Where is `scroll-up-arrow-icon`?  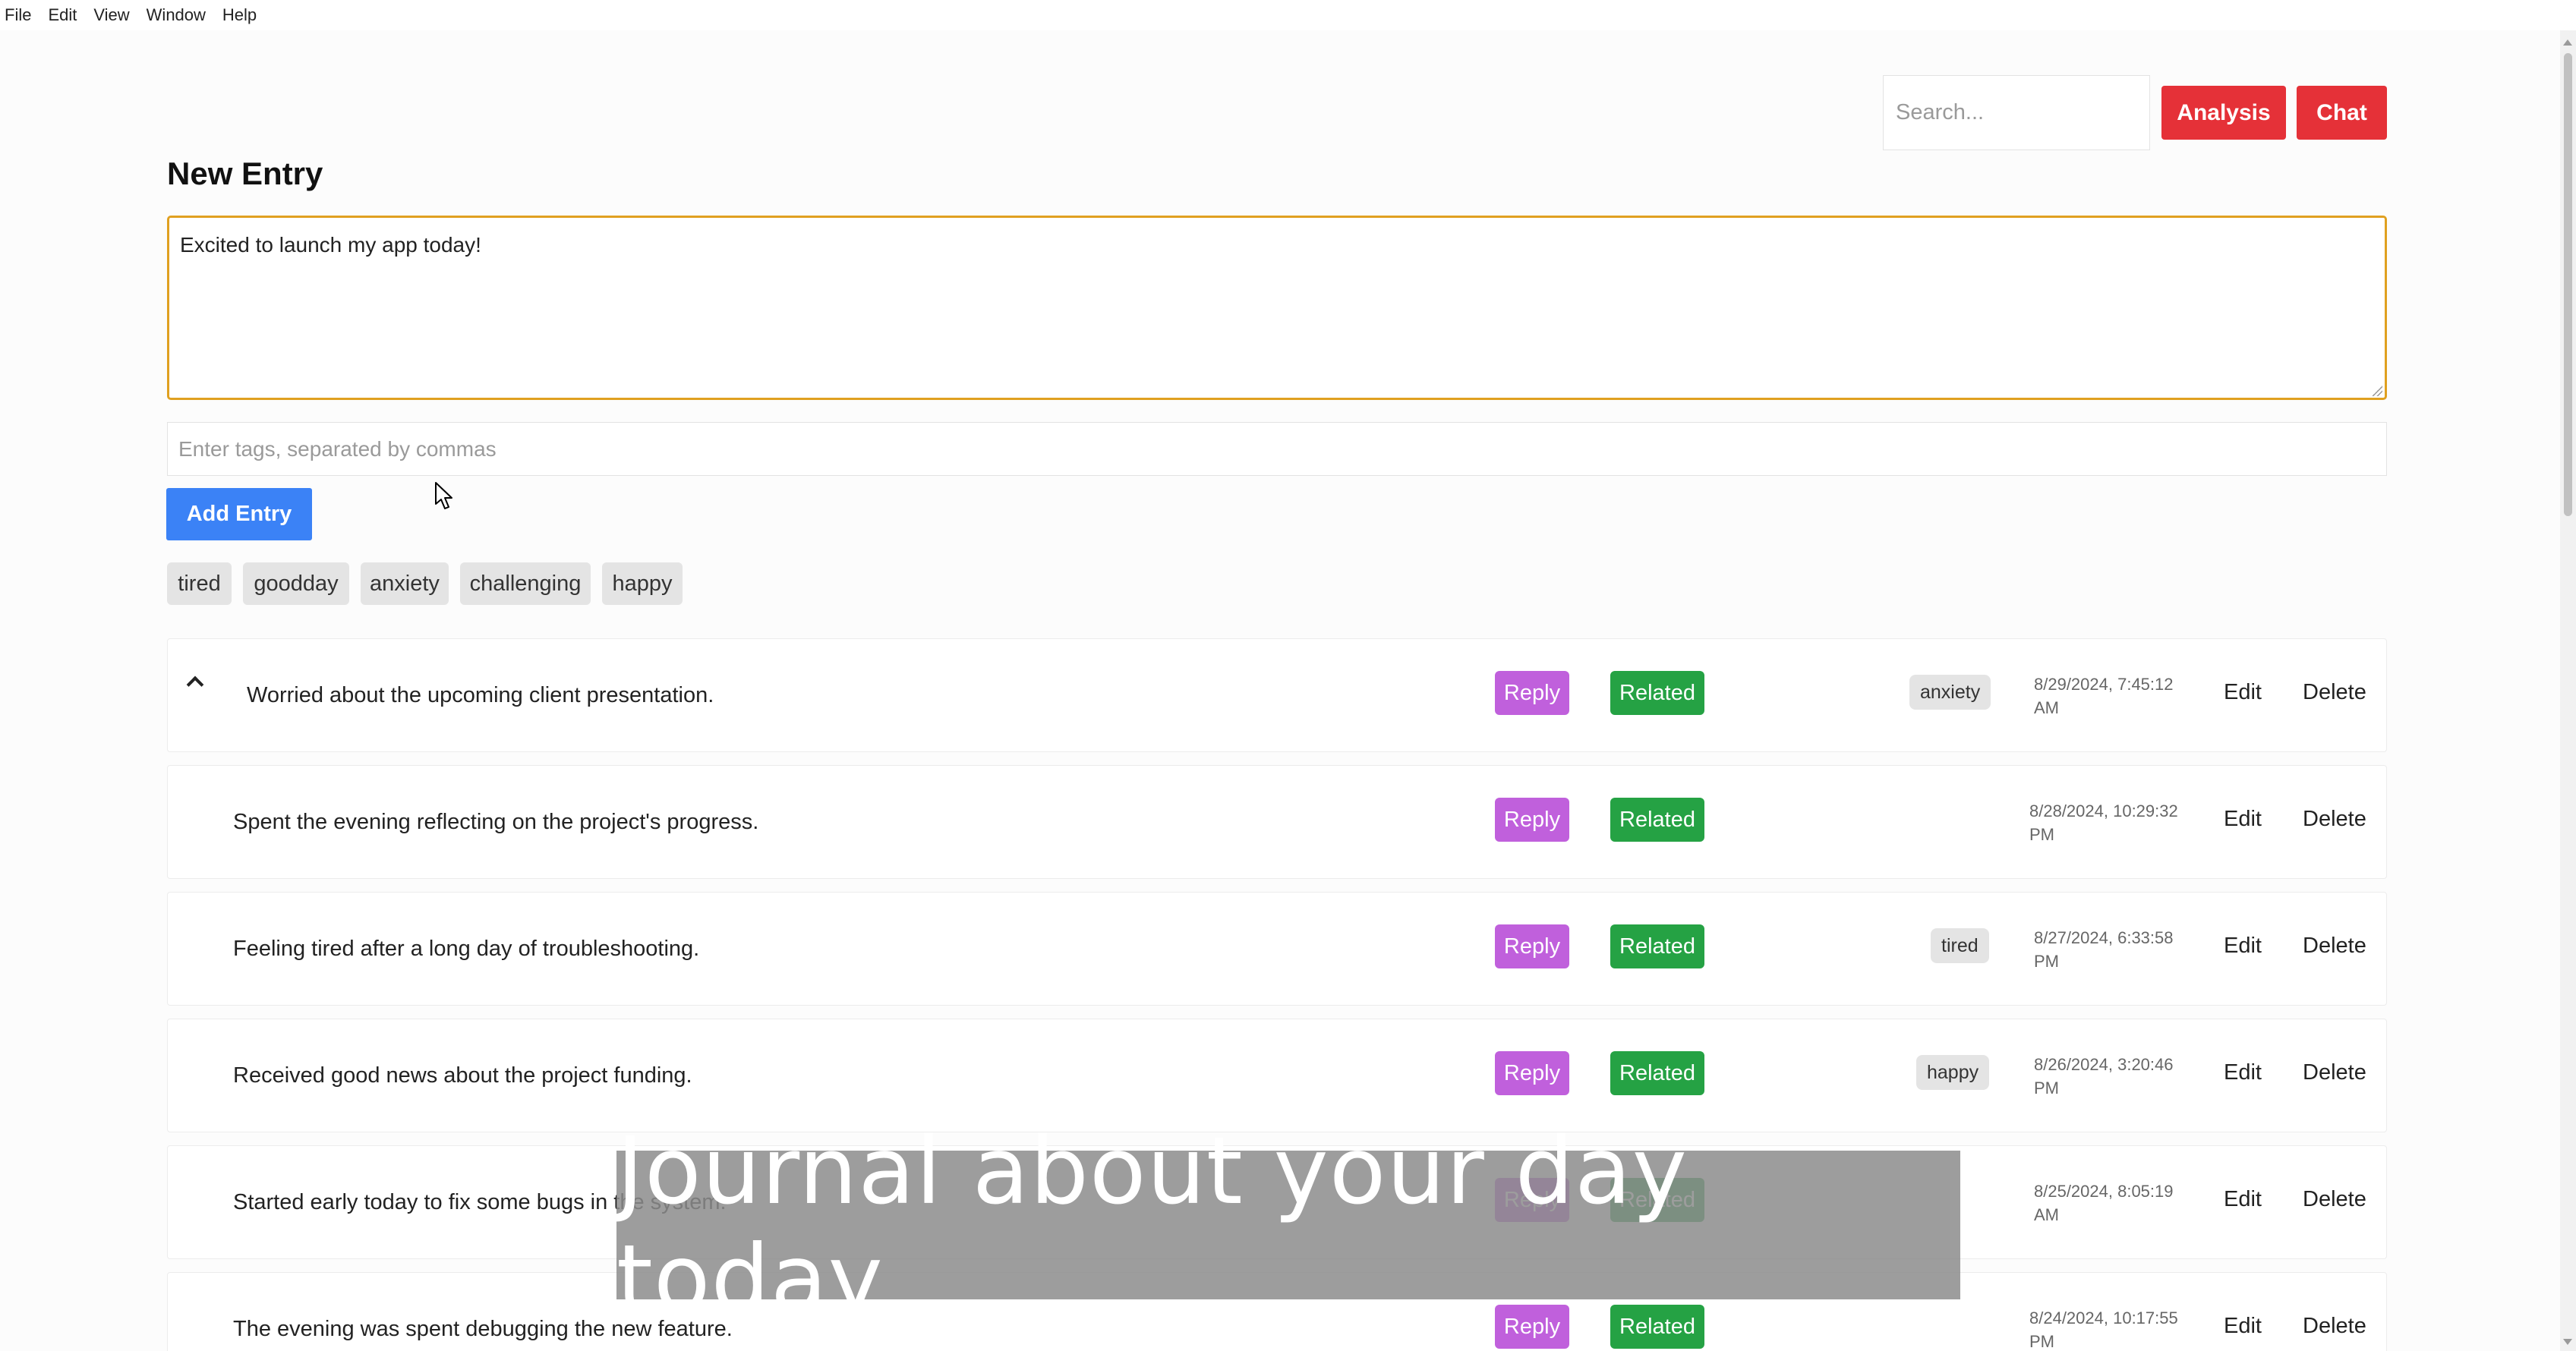 scroll-up-arrow-icon is located at coordinates (2567, 42).